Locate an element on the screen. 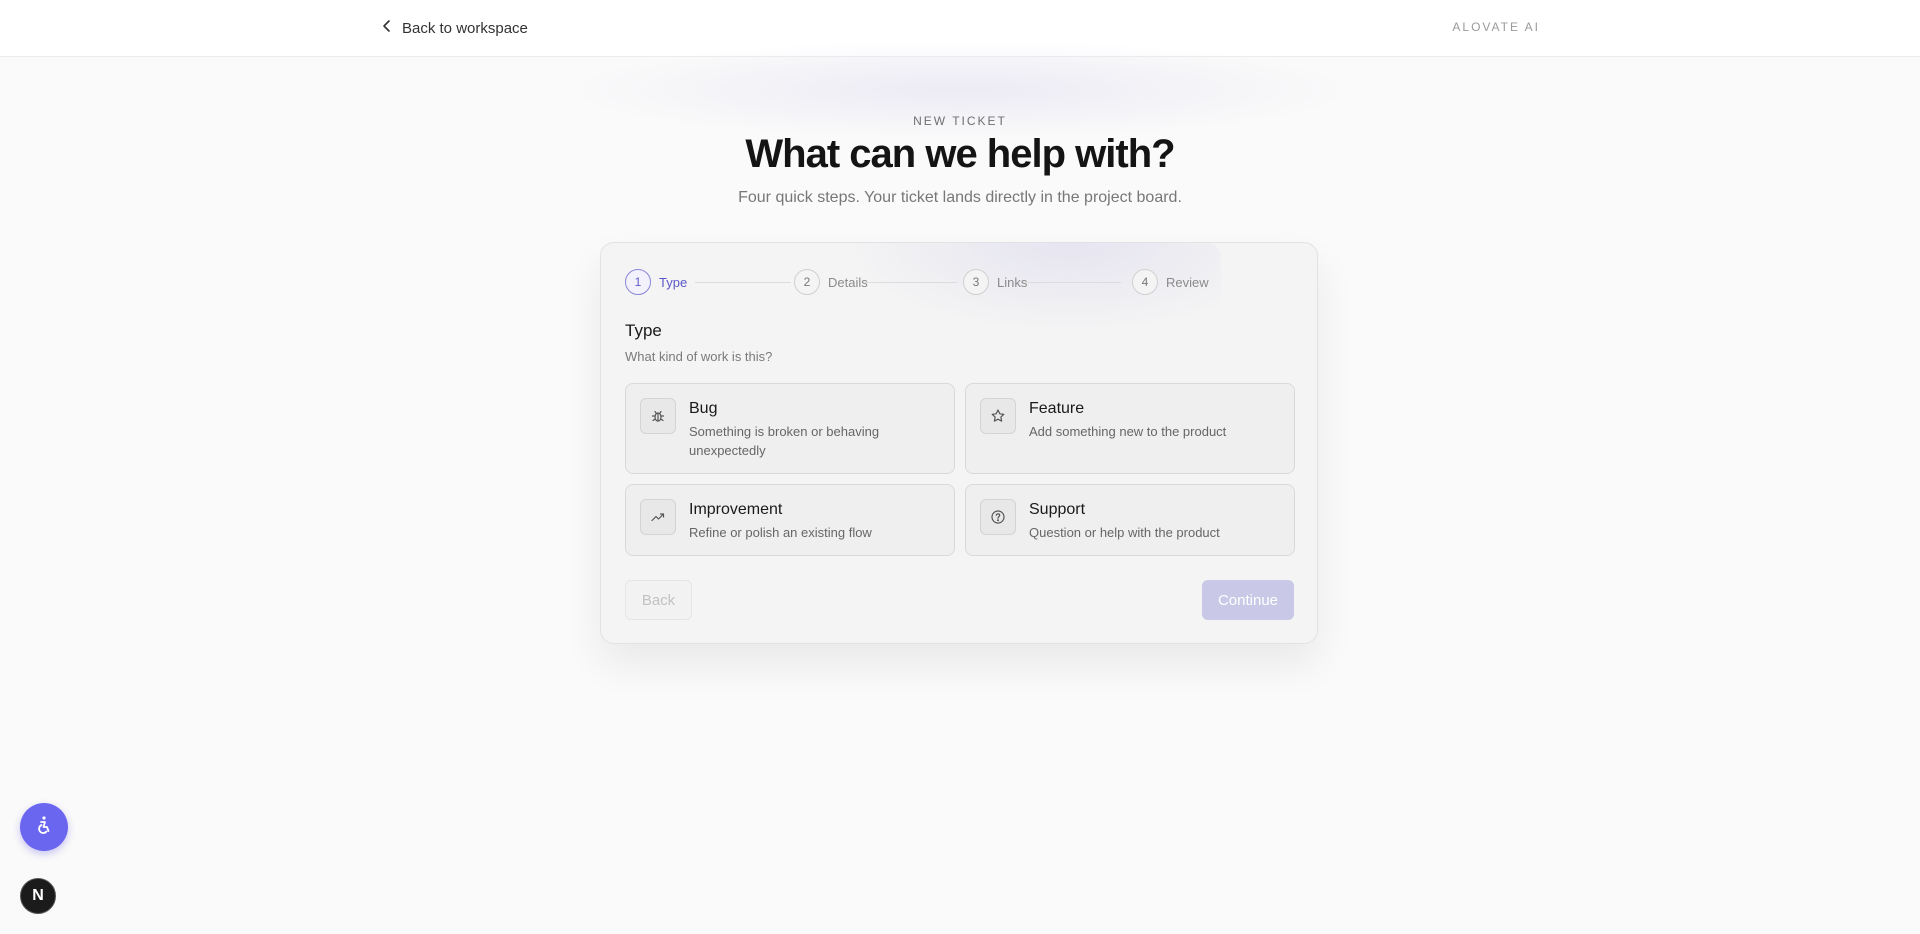 This screenshot has height=934, width=1920. option-title: Feature is located at coordinates (1057, 408).